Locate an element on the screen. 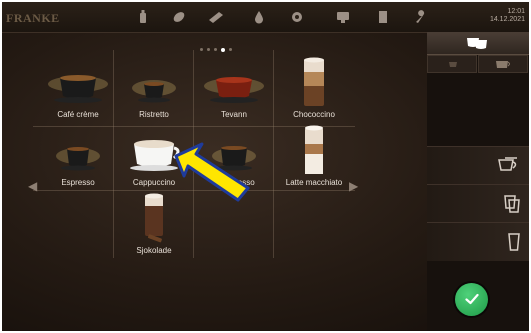  product-label: Sjokolade is located at coordinates (154, 250).